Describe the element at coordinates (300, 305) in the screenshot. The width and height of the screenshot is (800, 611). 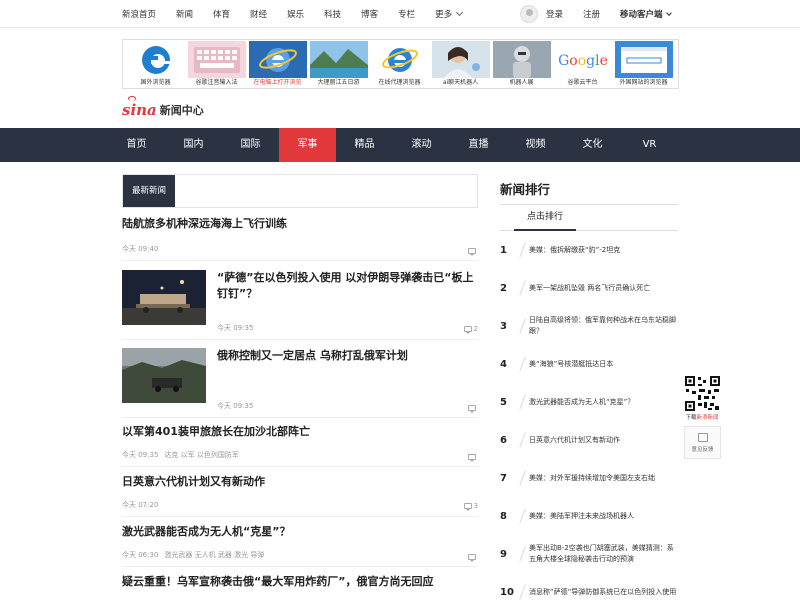
I see `list-item: “萨德”在以色列投入使用 以对伊朗导弹袭击已“板上钉钉”？ 今天 09:35 2` at that location.